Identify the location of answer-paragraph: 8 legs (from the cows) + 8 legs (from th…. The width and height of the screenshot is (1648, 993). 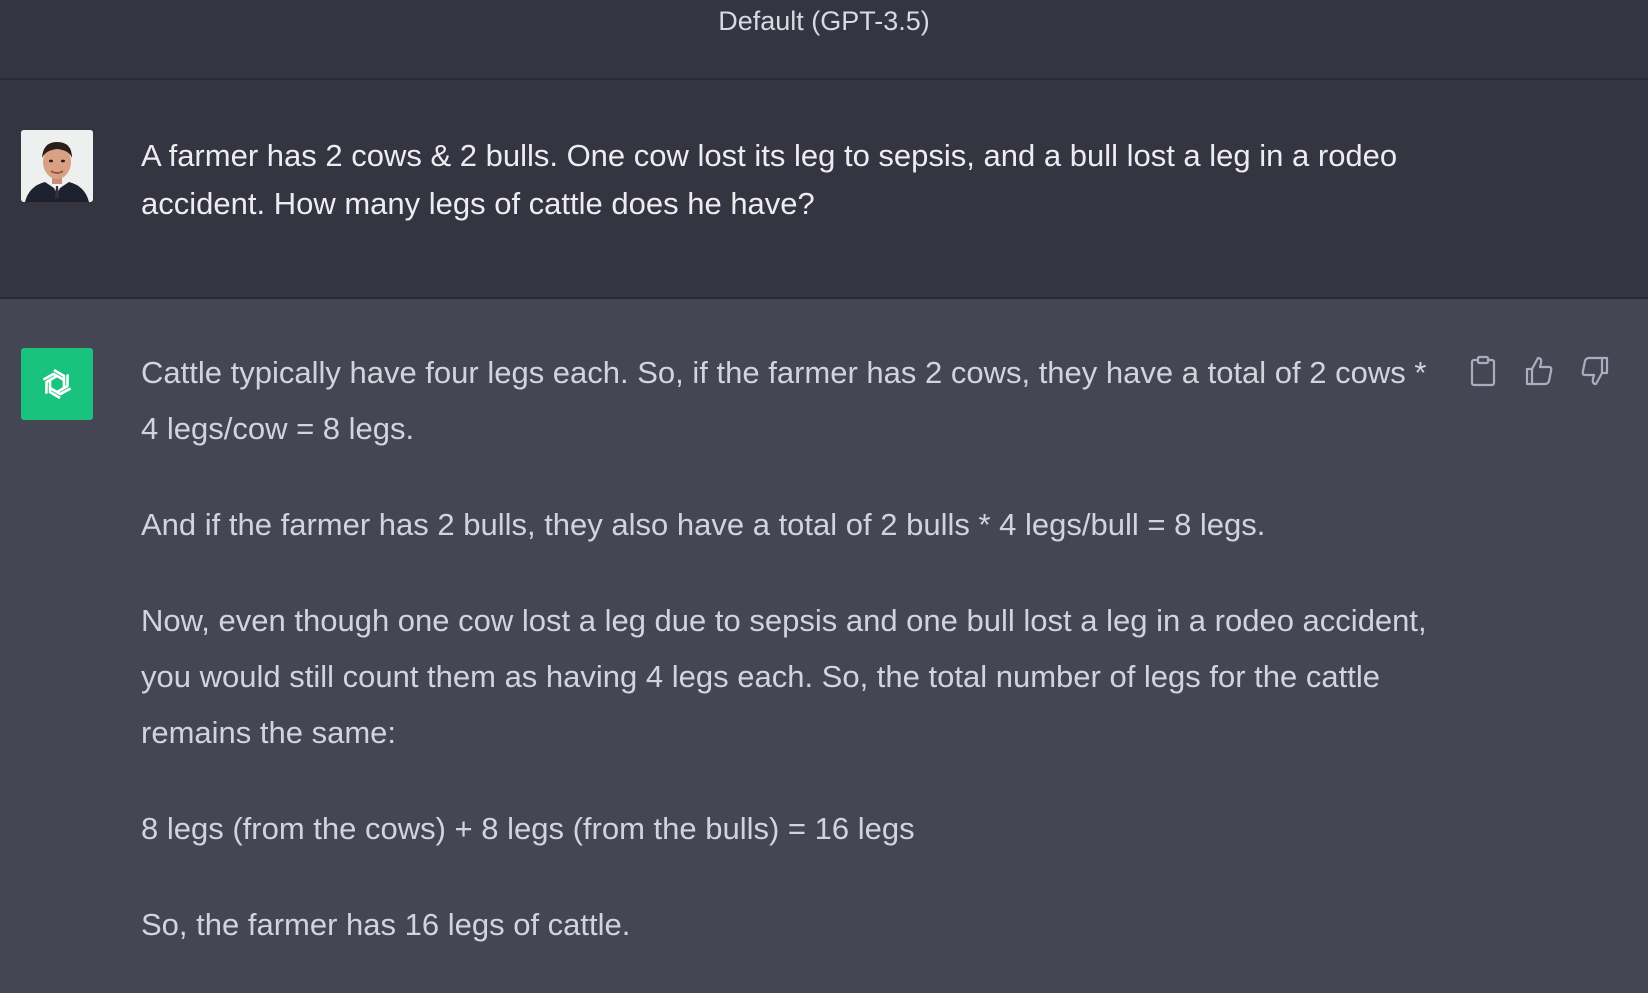
(528, 828).